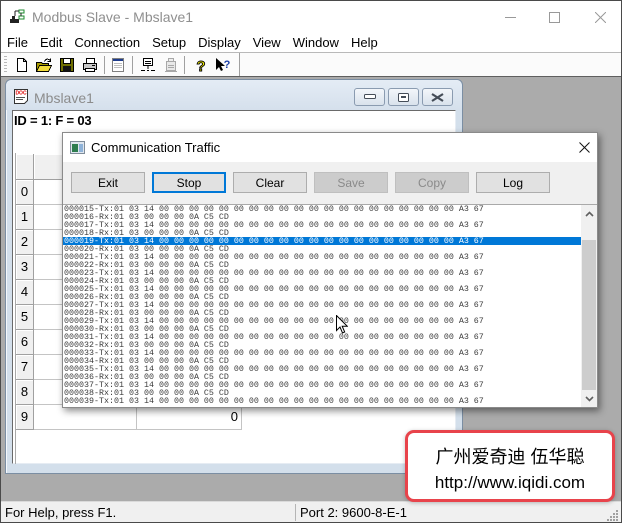 This screenshot has width=625, height=523. What do you see at coordinates (61, 512) in the screenshot?
I see `status-help-text: For Help, press F1.` at bounding box center [61, 512].